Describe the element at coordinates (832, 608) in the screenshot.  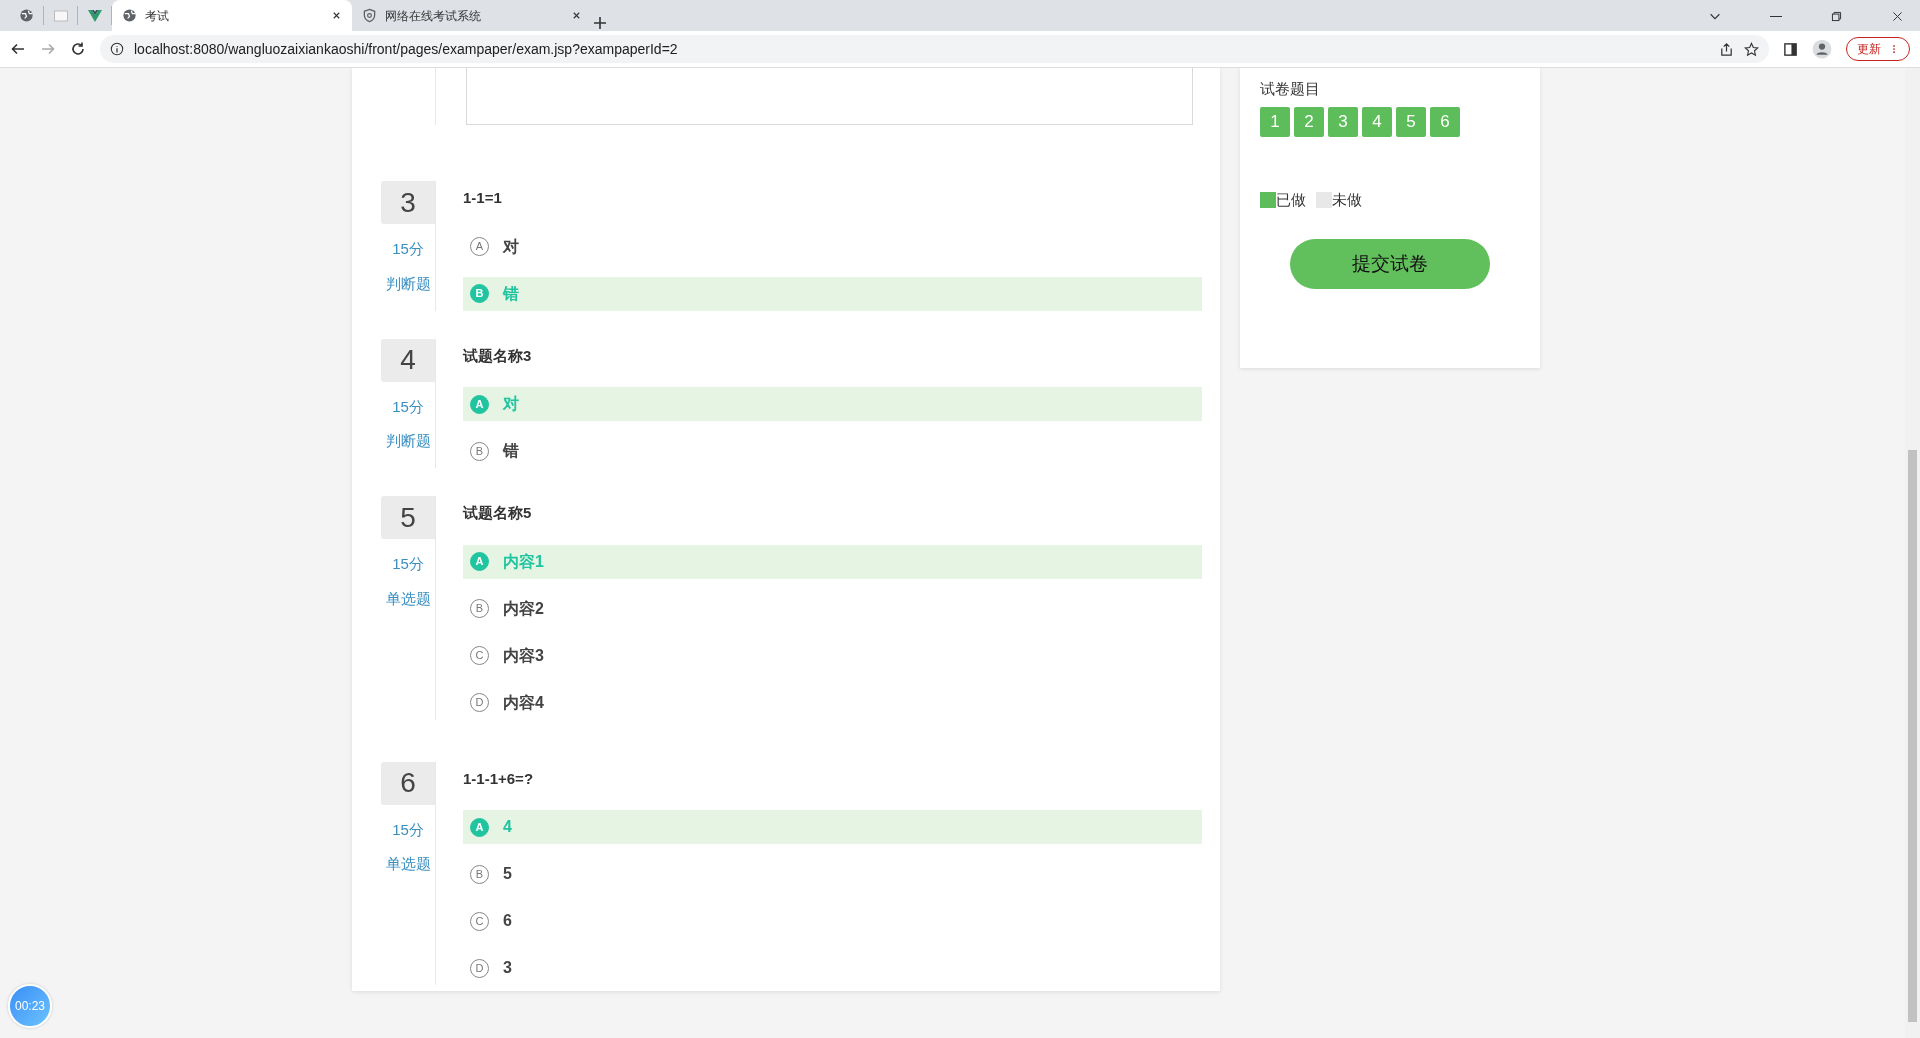
I see `answer-option: B 内容2` at that location.